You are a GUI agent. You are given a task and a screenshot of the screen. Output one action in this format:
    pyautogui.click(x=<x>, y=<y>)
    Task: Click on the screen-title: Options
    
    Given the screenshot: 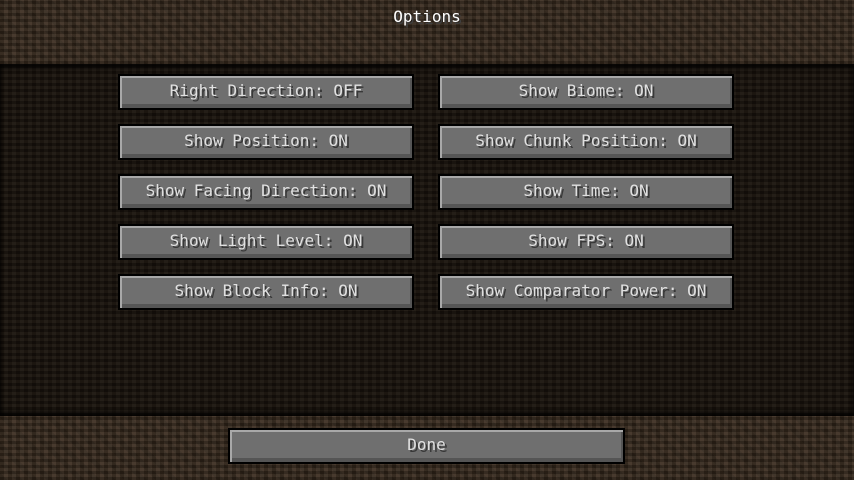 What is the action you would take?
    pyautogui.click(x=427, y=16)
    